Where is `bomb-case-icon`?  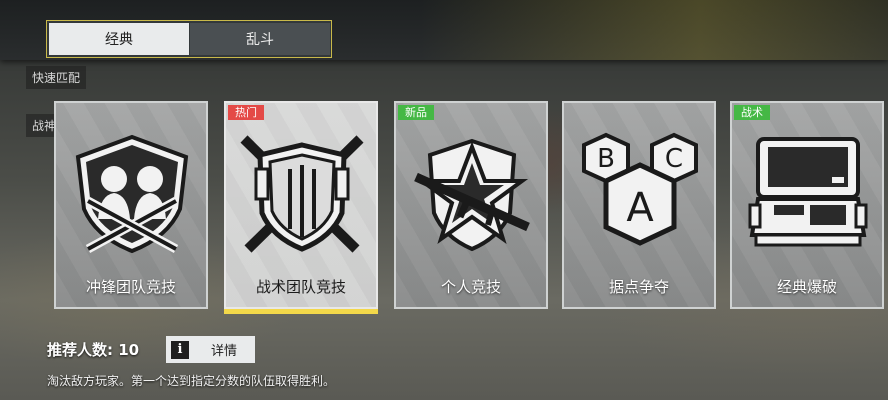 bomb-case-icon is located at coordinates (808, 193).